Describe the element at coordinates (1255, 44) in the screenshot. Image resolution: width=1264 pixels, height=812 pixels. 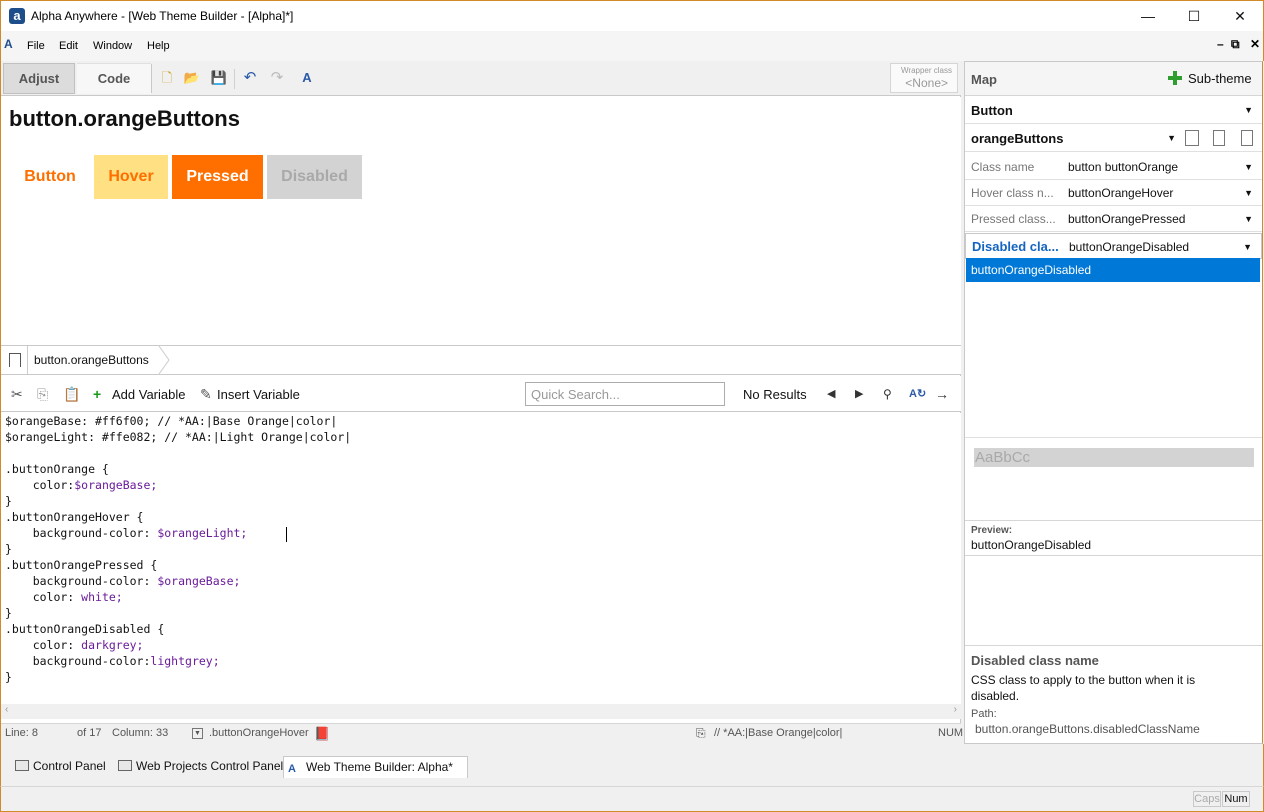
I see `mdi-close-icon: ✕` at that location.